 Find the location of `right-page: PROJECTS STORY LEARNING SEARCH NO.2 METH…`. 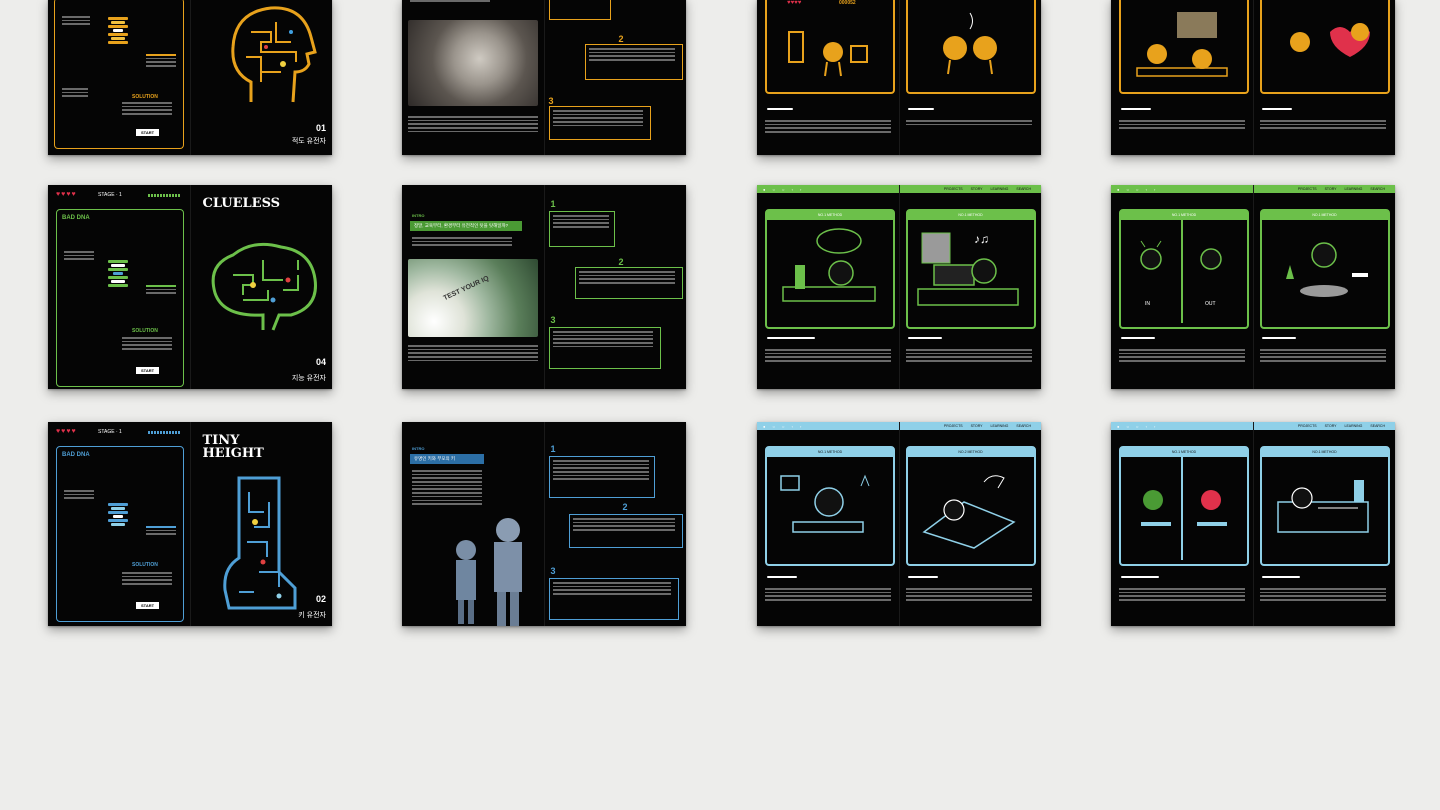

right-page: PROJECTS STORY LEARNING SEARCH NO.2 METH… is located at coordinates (970, 524).